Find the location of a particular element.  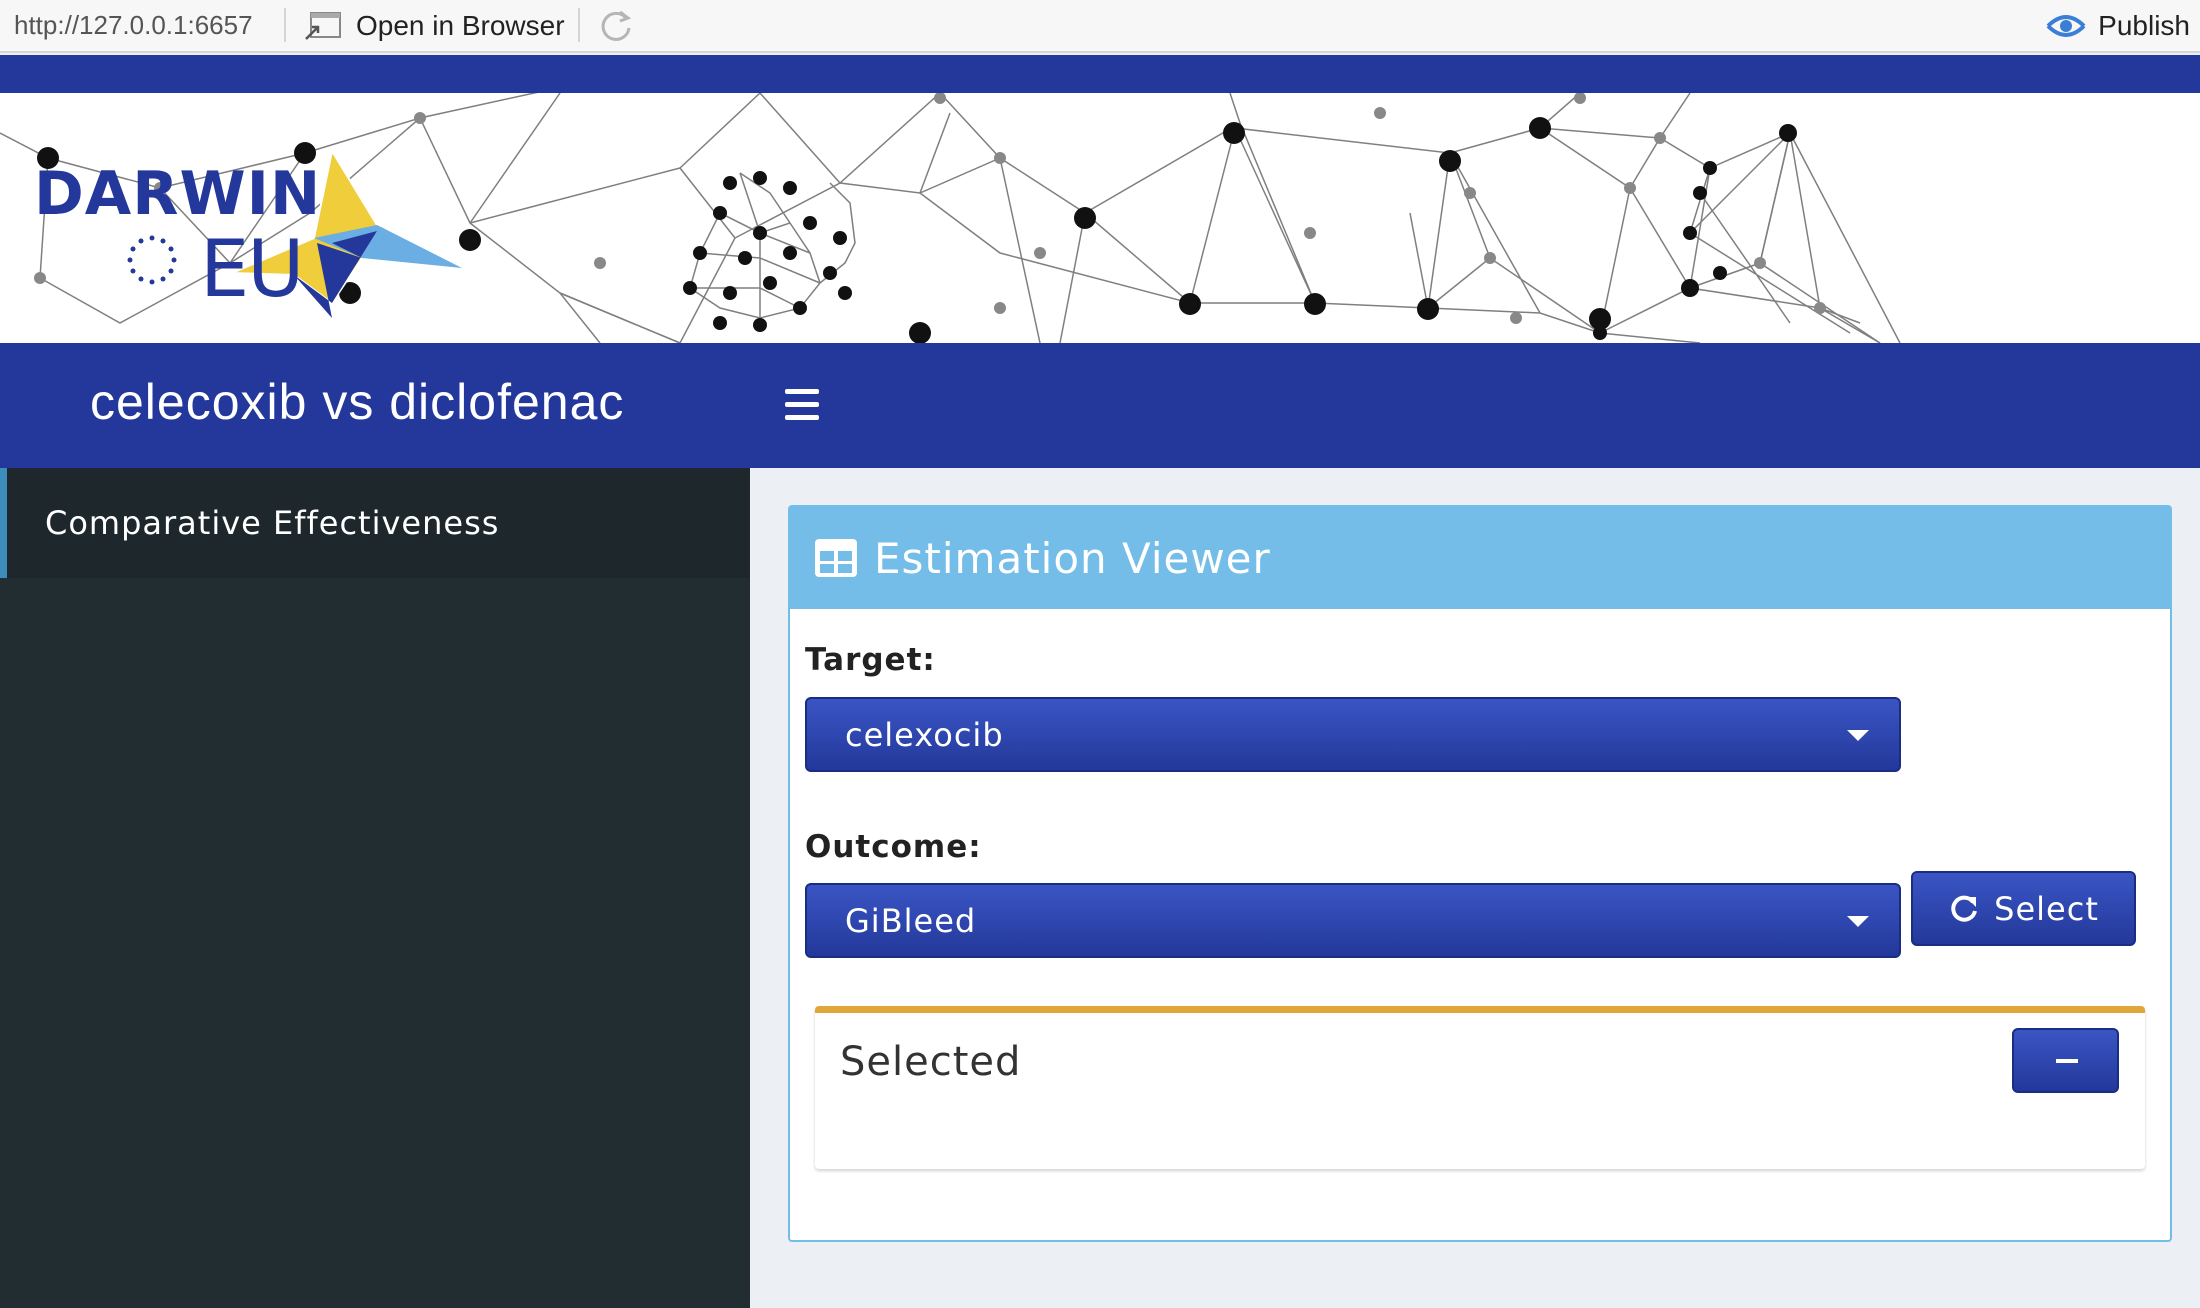

refresh-circle-icon is located at coordinates (1964, 908).